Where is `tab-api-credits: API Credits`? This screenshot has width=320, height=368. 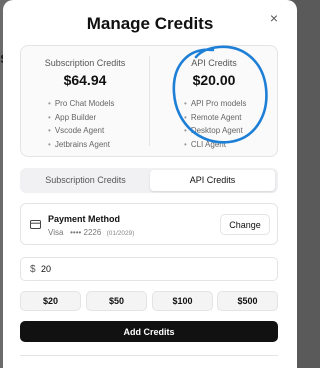
tab-api-credits: API Credits is located at coordinates (212, 180).